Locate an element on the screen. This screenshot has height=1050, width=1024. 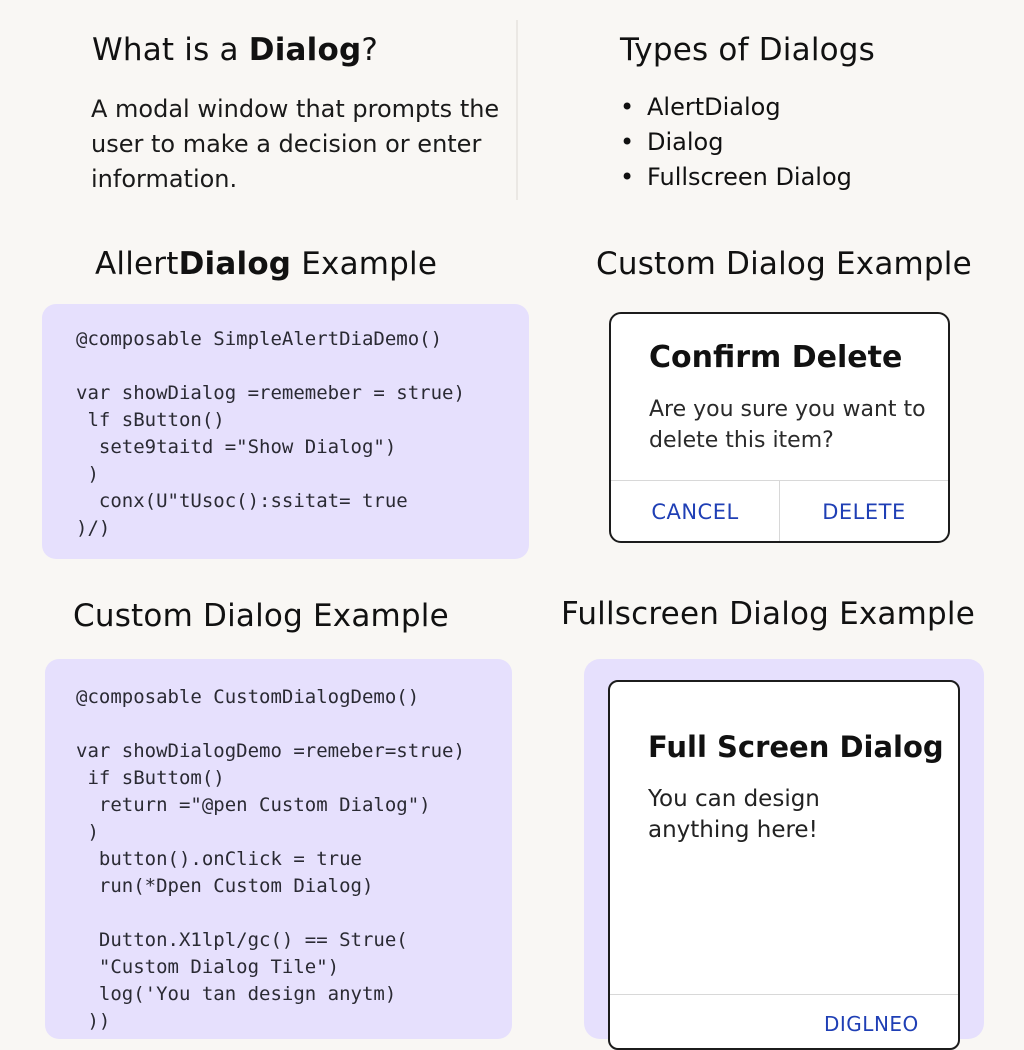
fullscreen-dialog-message: You can design anything here! is located at coordinates (734, 814).